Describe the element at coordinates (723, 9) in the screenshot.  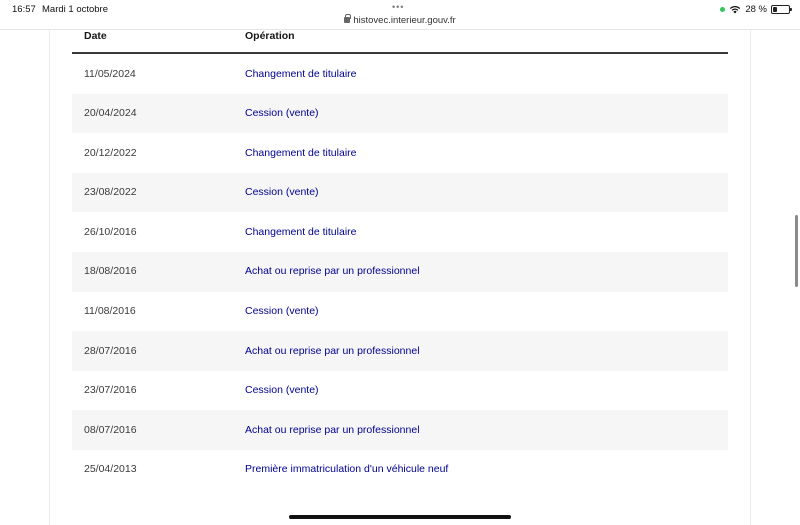
I see `camera-indicator-icon` at that location.